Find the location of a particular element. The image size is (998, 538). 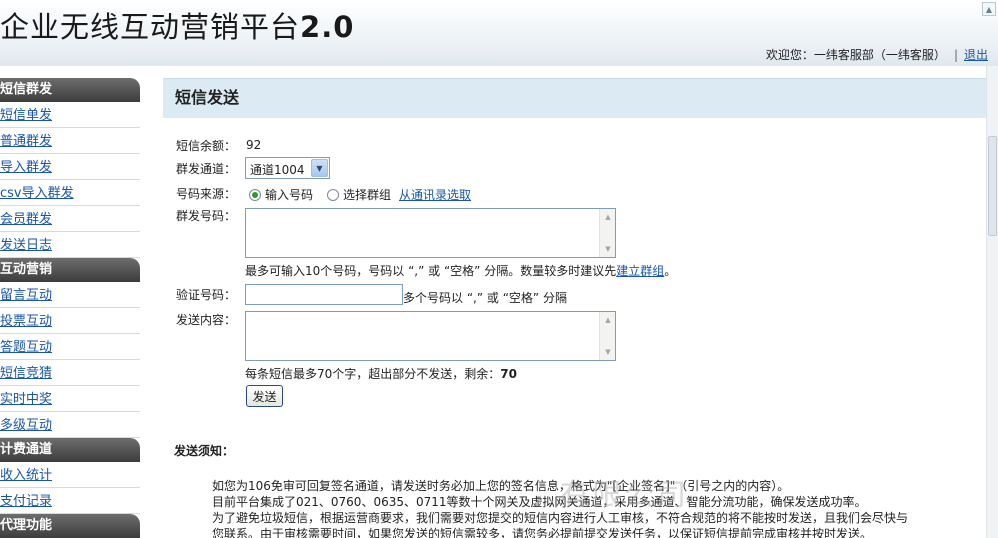

sidebar-item-instant-win: 实时中奖 is located at coordinates (70, 399).